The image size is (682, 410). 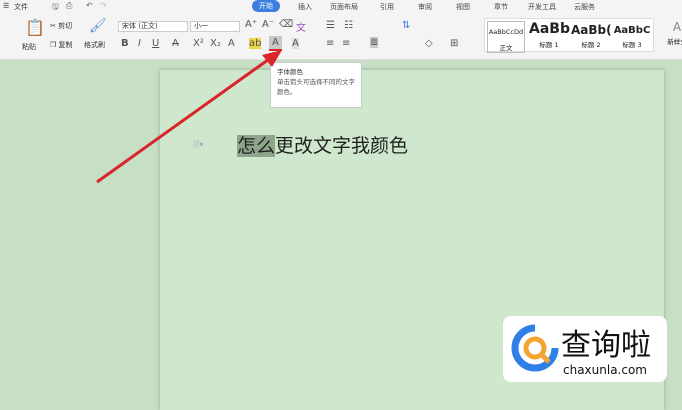 I want to click on watermark-logo: 查询啦 chaxunla.com, so click(x=585, y=349).